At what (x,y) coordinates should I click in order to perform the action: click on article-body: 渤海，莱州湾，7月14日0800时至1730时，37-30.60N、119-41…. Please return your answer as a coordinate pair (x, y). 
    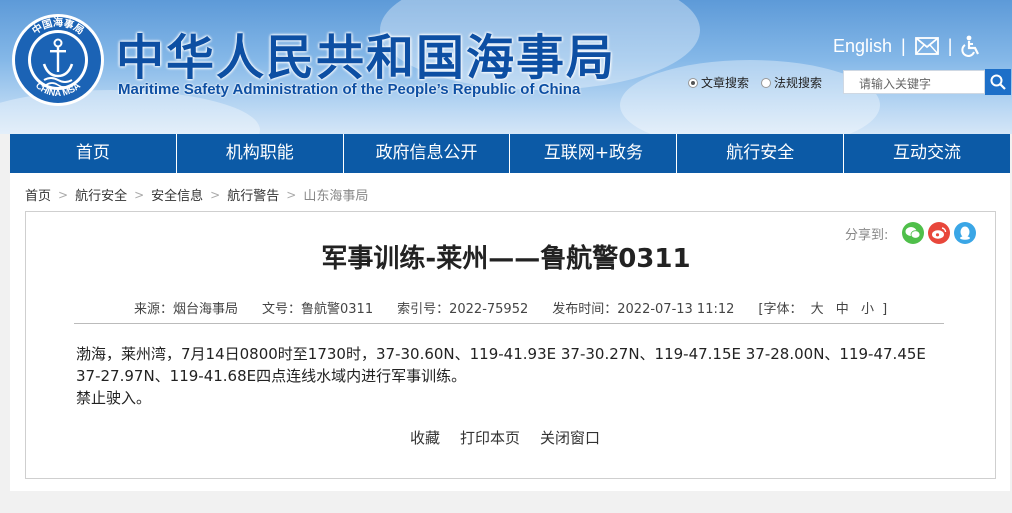
    Looking at the image, I should click on (506, 376).